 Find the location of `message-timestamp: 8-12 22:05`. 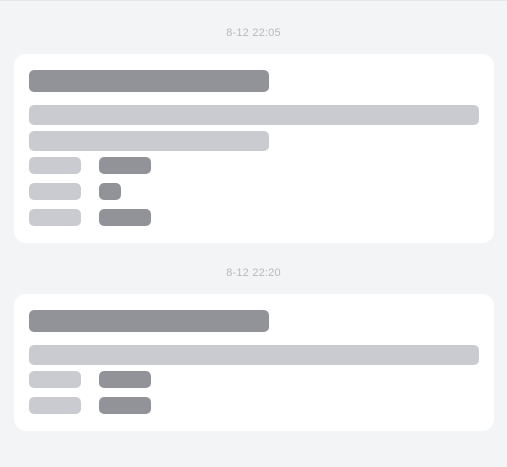

message-timestamp: 8-12 22:05 is located at coordinates (253, 33).